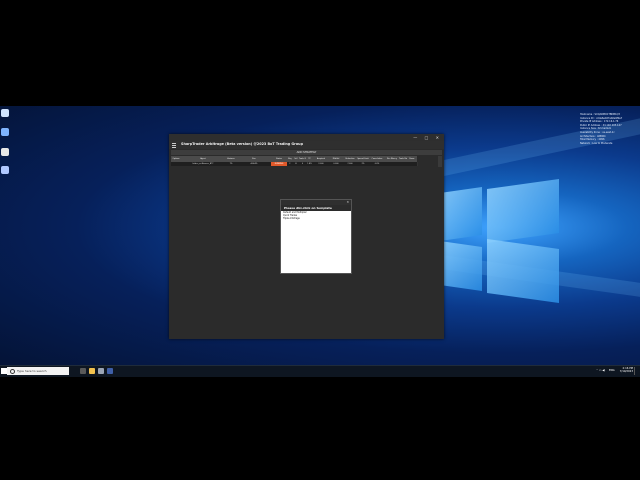 Image resolution: width=640 pixels, height=480 pixels. I want to click on table-cell: 0.0%, so click(377, 164).